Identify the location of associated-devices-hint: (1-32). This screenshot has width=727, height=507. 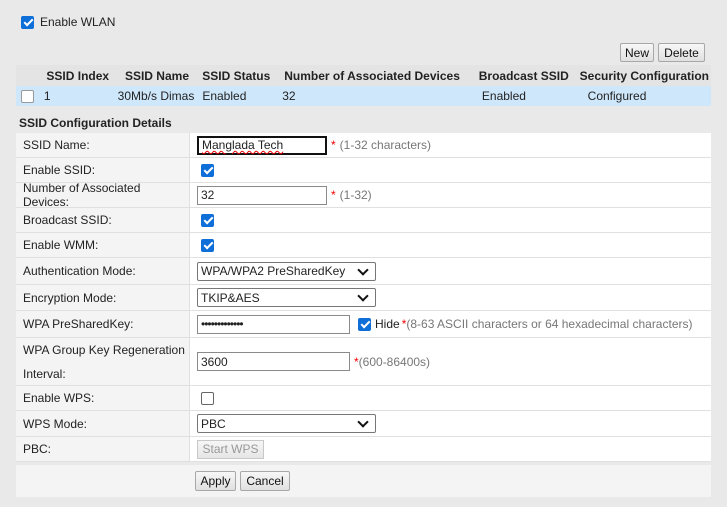
(355, 195).